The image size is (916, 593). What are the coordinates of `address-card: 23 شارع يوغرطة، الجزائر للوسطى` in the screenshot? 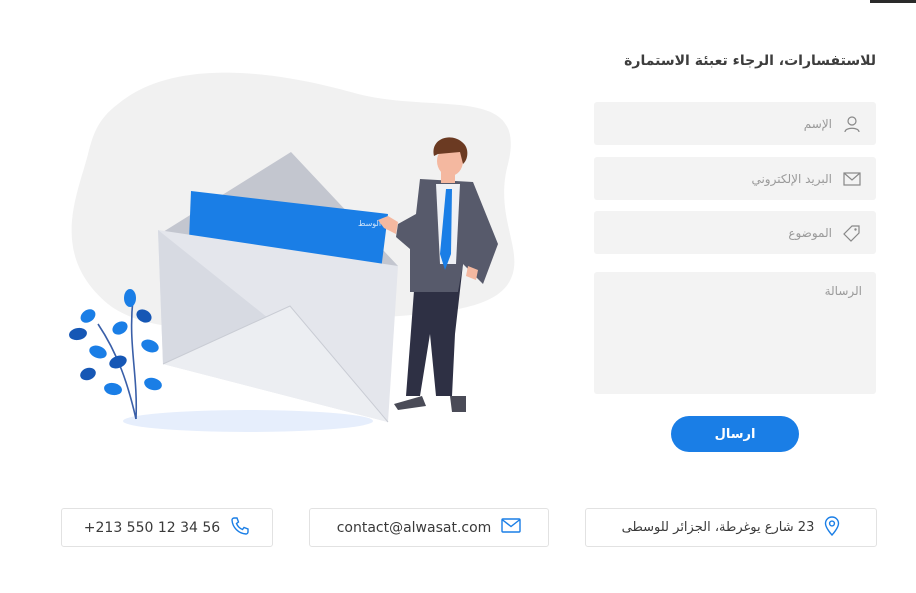 It's located at (731, 527).